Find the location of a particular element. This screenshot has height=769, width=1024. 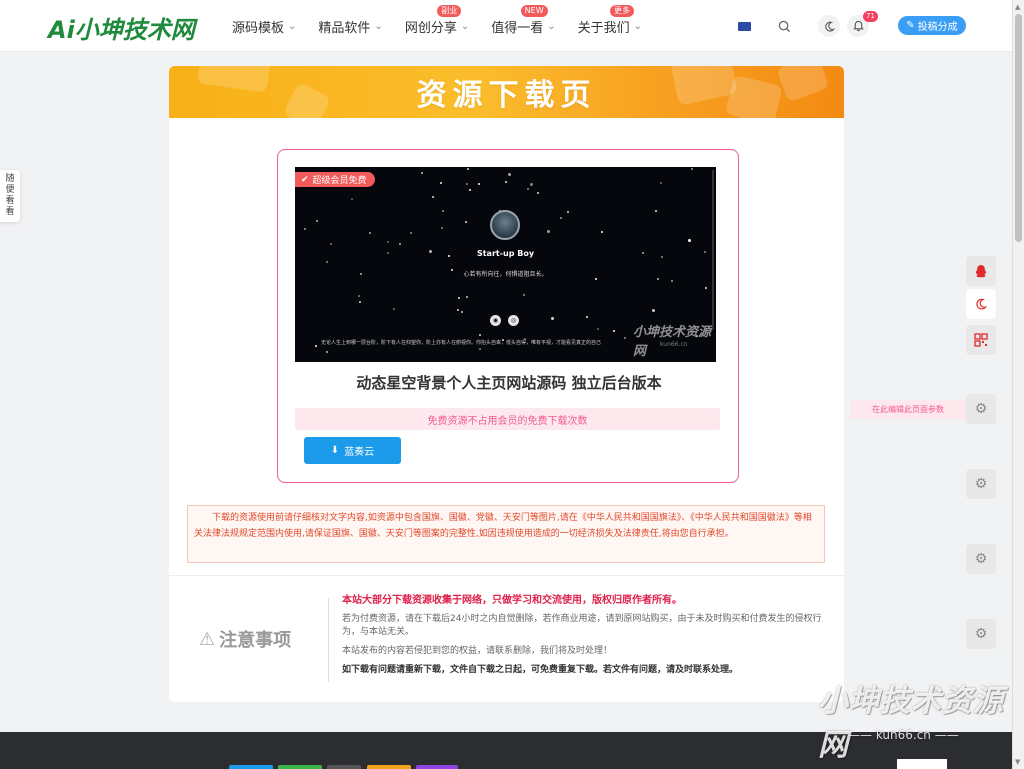

pencil-icon: ✎ is located at coordinates (910, 25).